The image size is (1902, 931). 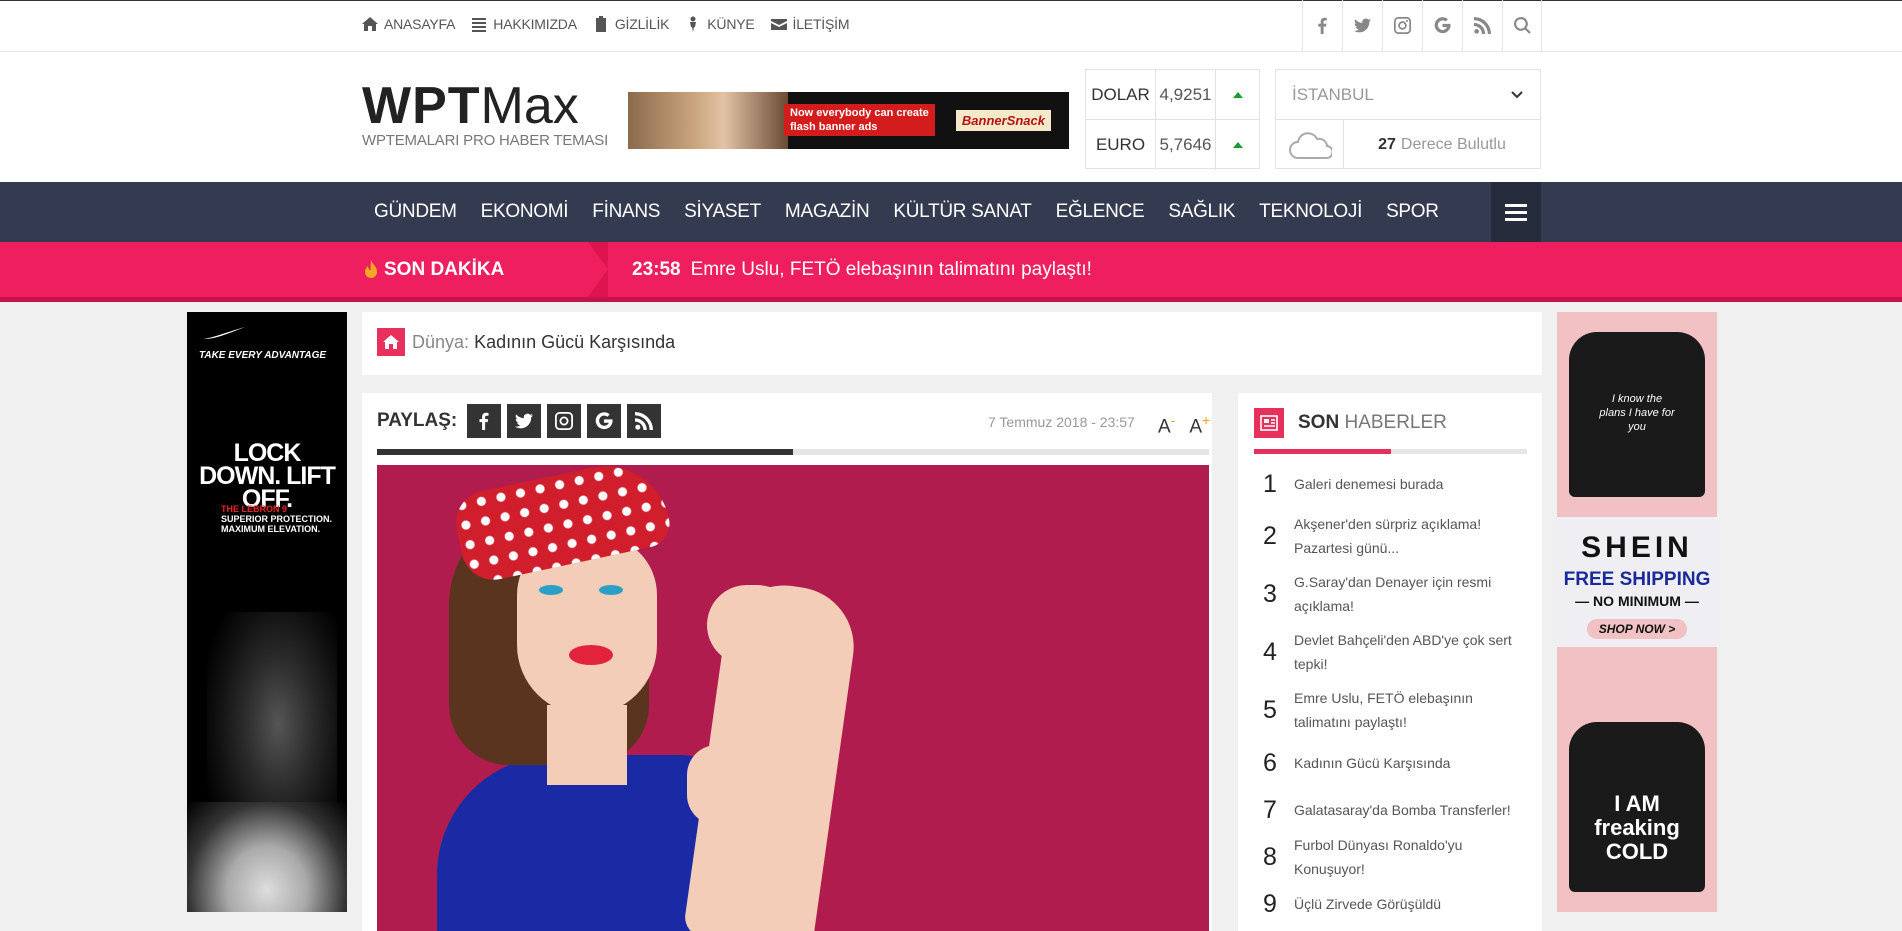 I want to click on font-increase-sign: +, so click(x=1206, y=420).